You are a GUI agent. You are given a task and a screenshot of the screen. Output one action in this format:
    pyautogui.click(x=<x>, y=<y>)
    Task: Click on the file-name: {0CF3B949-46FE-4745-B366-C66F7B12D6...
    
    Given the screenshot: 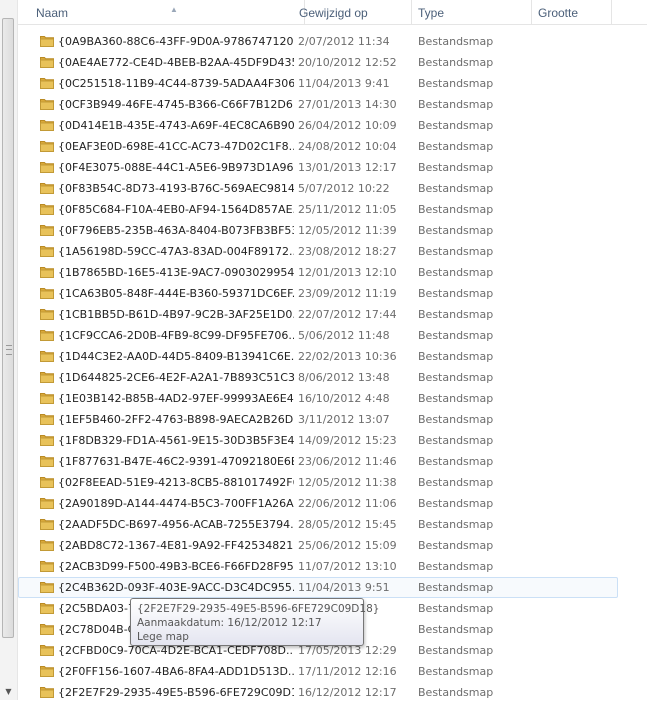 What is the action you would take?
    pyautogui.click(x=176, y=104)
    